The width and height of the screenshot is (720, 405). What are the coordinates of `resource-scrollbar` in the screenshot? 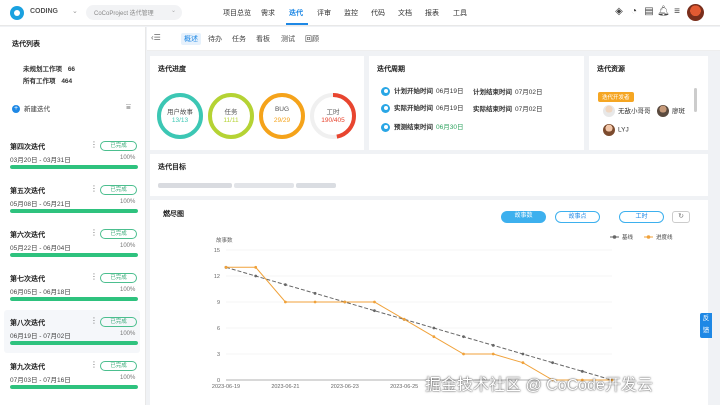 It's located at (695, 100).